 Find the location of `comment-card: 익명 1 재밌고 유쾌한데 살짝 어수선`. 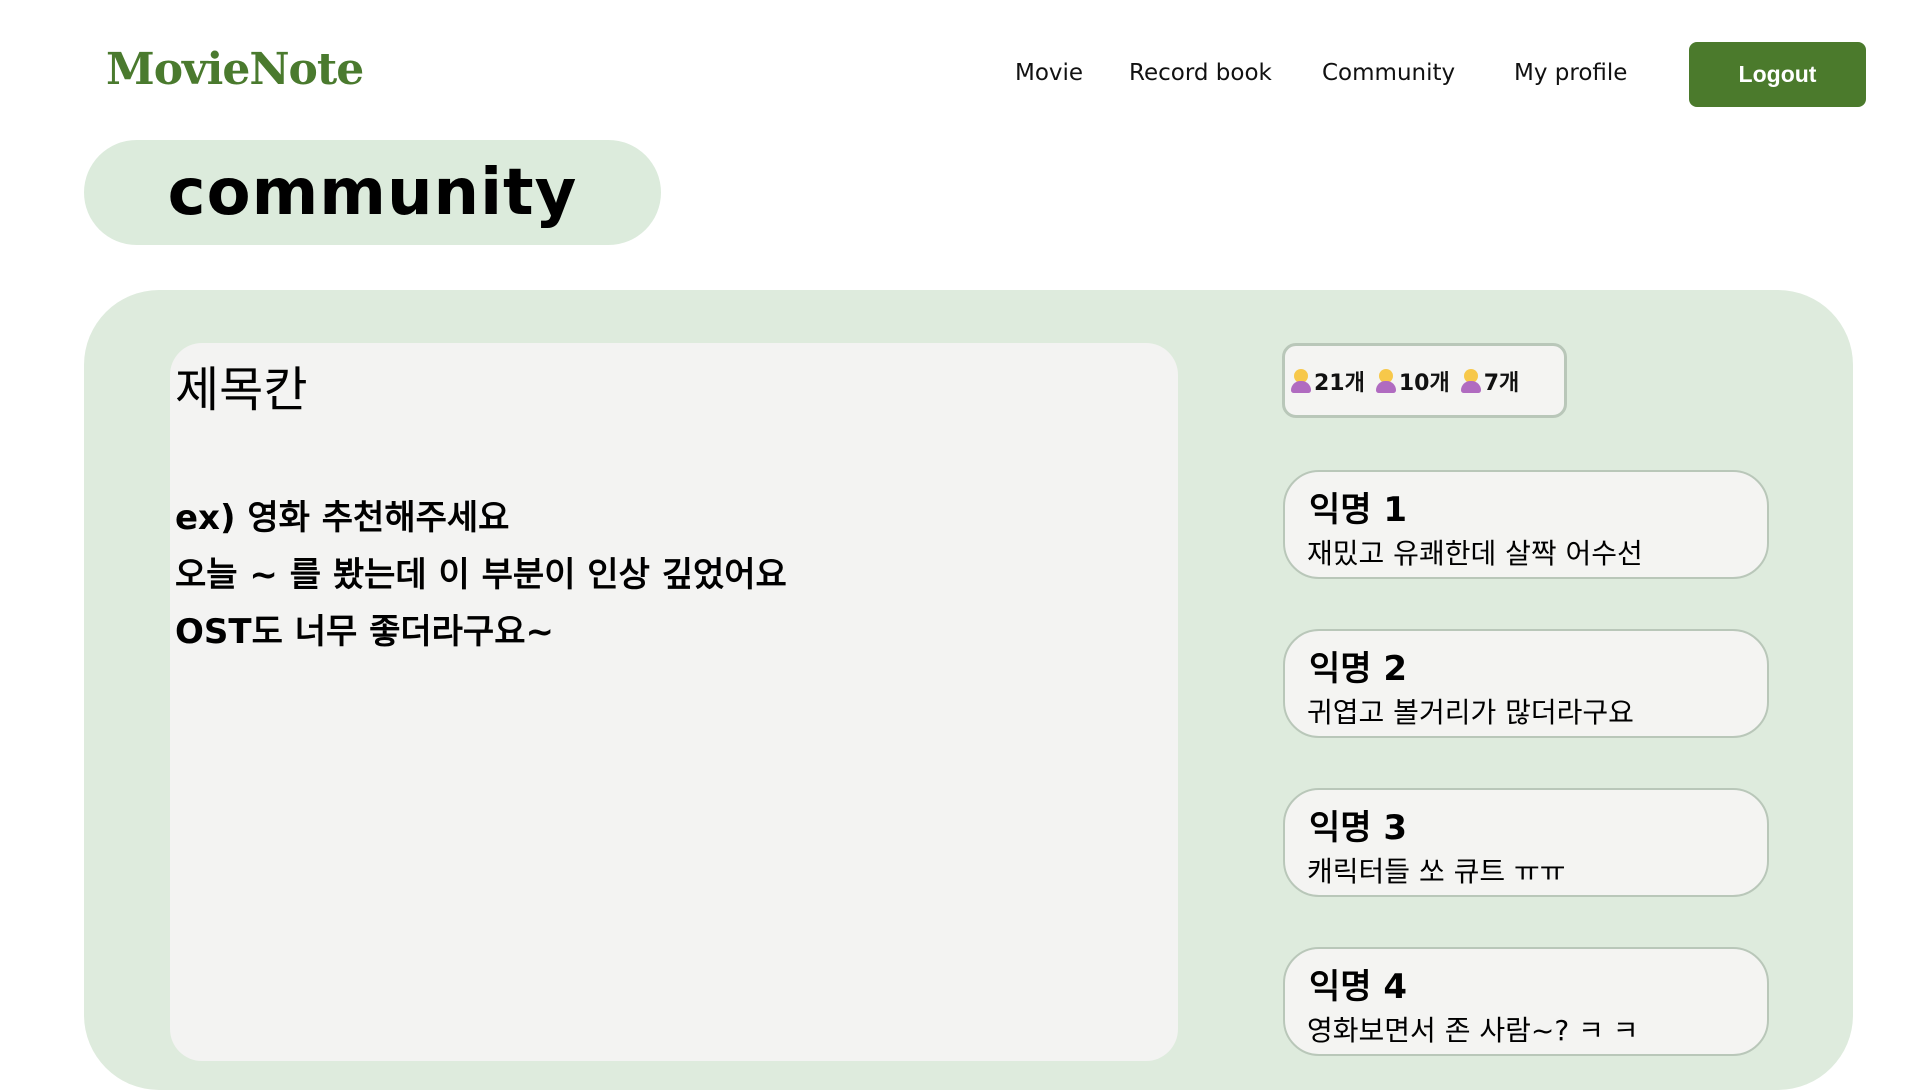

comment-card: 익명 1 재밌고 유쾌한데 살짝 어수선 is located at coordinates (1526, 524).